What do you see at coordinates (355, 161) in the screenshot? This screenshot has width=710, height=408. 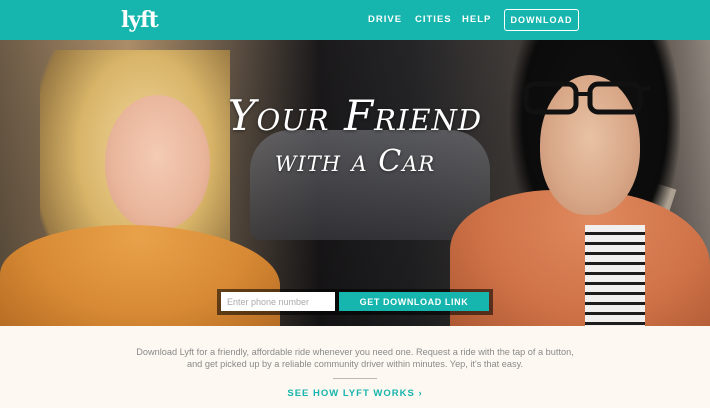 I see `headline-line-2: with a Car` at bounding box center [355, 161].